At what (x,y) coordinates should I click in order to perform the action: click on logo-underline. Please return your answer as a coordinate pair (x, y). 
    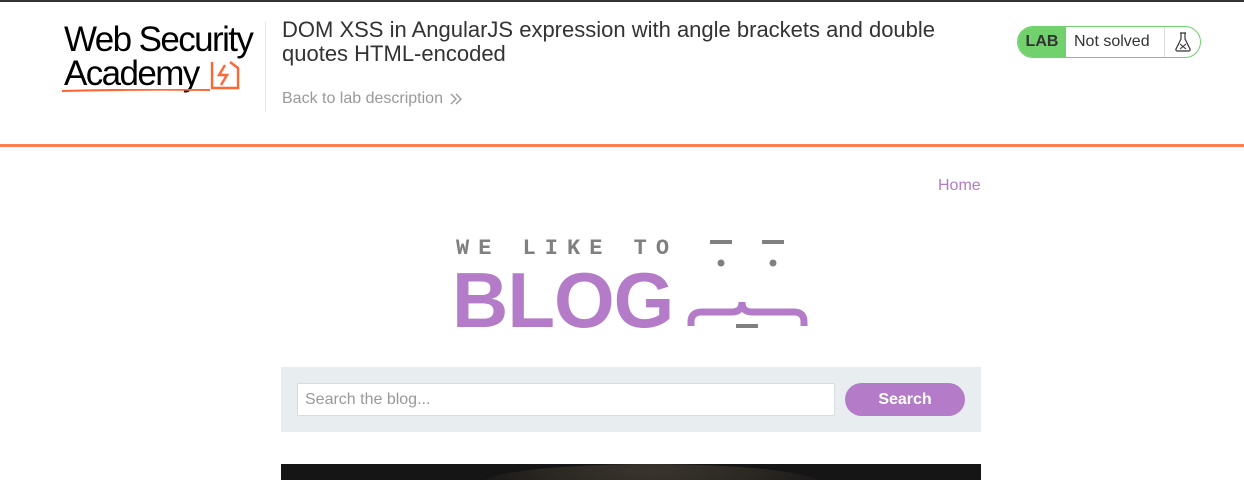
    Looking at the image, I should click on (136, 90).